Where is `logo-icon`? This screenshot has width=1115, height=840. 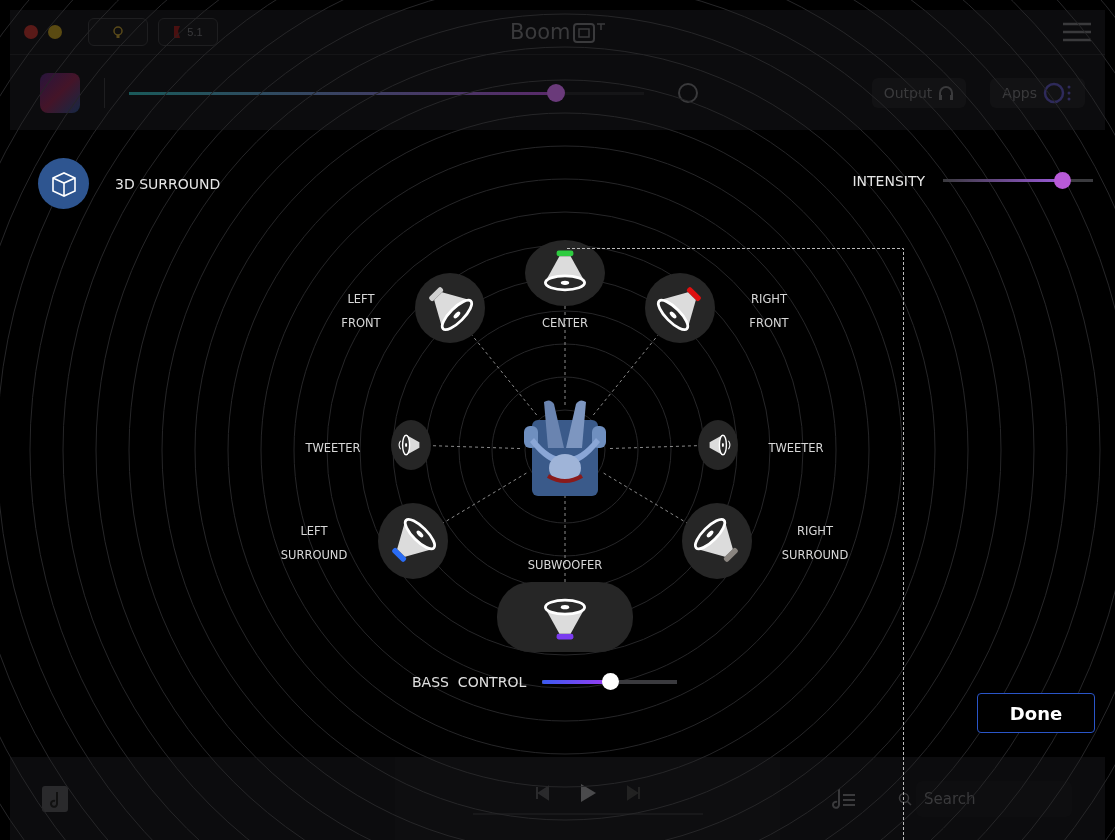 logo-icon is located at coordinates (589, 32).